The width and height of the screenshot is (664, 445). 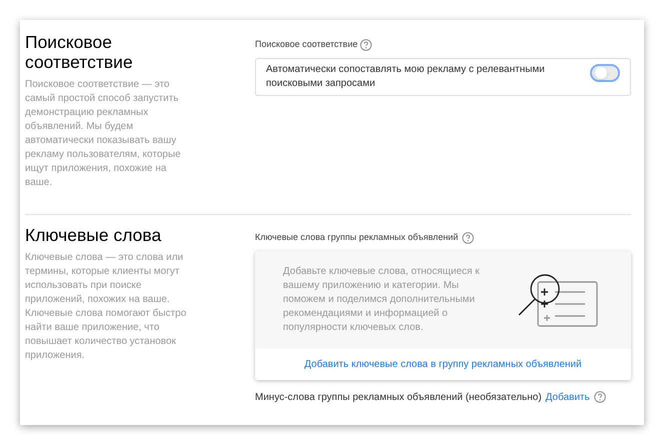 What do you see at coordinates (306, 44) in the screenshot?
I see `field-label: Поисковое соответствие` at bounding box center [306, 44].